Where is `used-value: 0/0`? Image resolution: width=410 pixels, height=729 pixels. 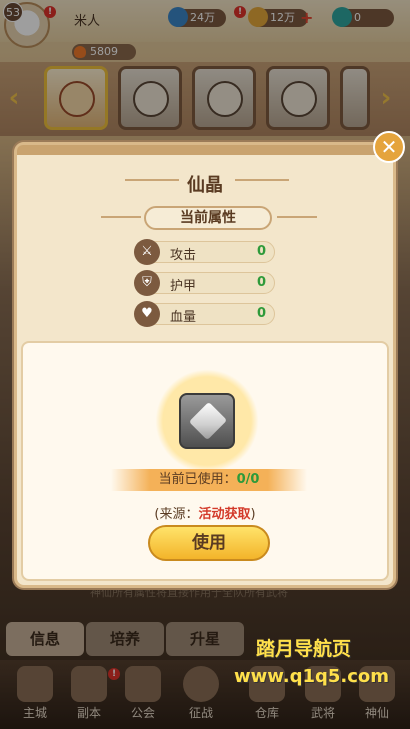 used-value: 0/0 is located at coordinates (248, 479).